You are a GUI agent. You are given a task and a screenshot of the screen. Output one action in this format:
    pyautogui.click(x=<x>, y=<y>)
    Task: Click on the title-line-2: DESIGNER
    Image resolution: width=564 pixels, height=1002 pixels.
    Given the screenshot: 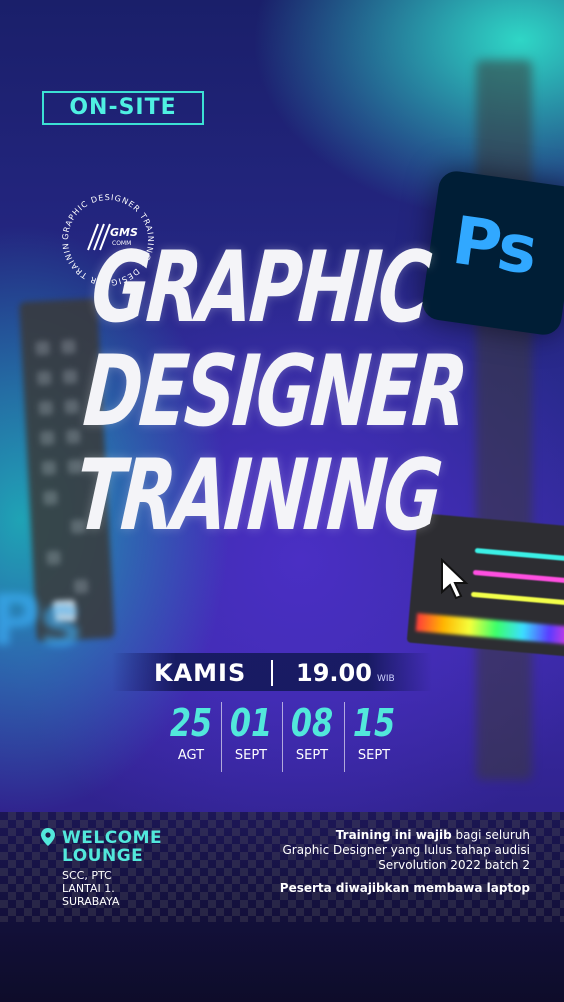 What is the action you would take?
    pyautogui.click(x=274, y=392)
    